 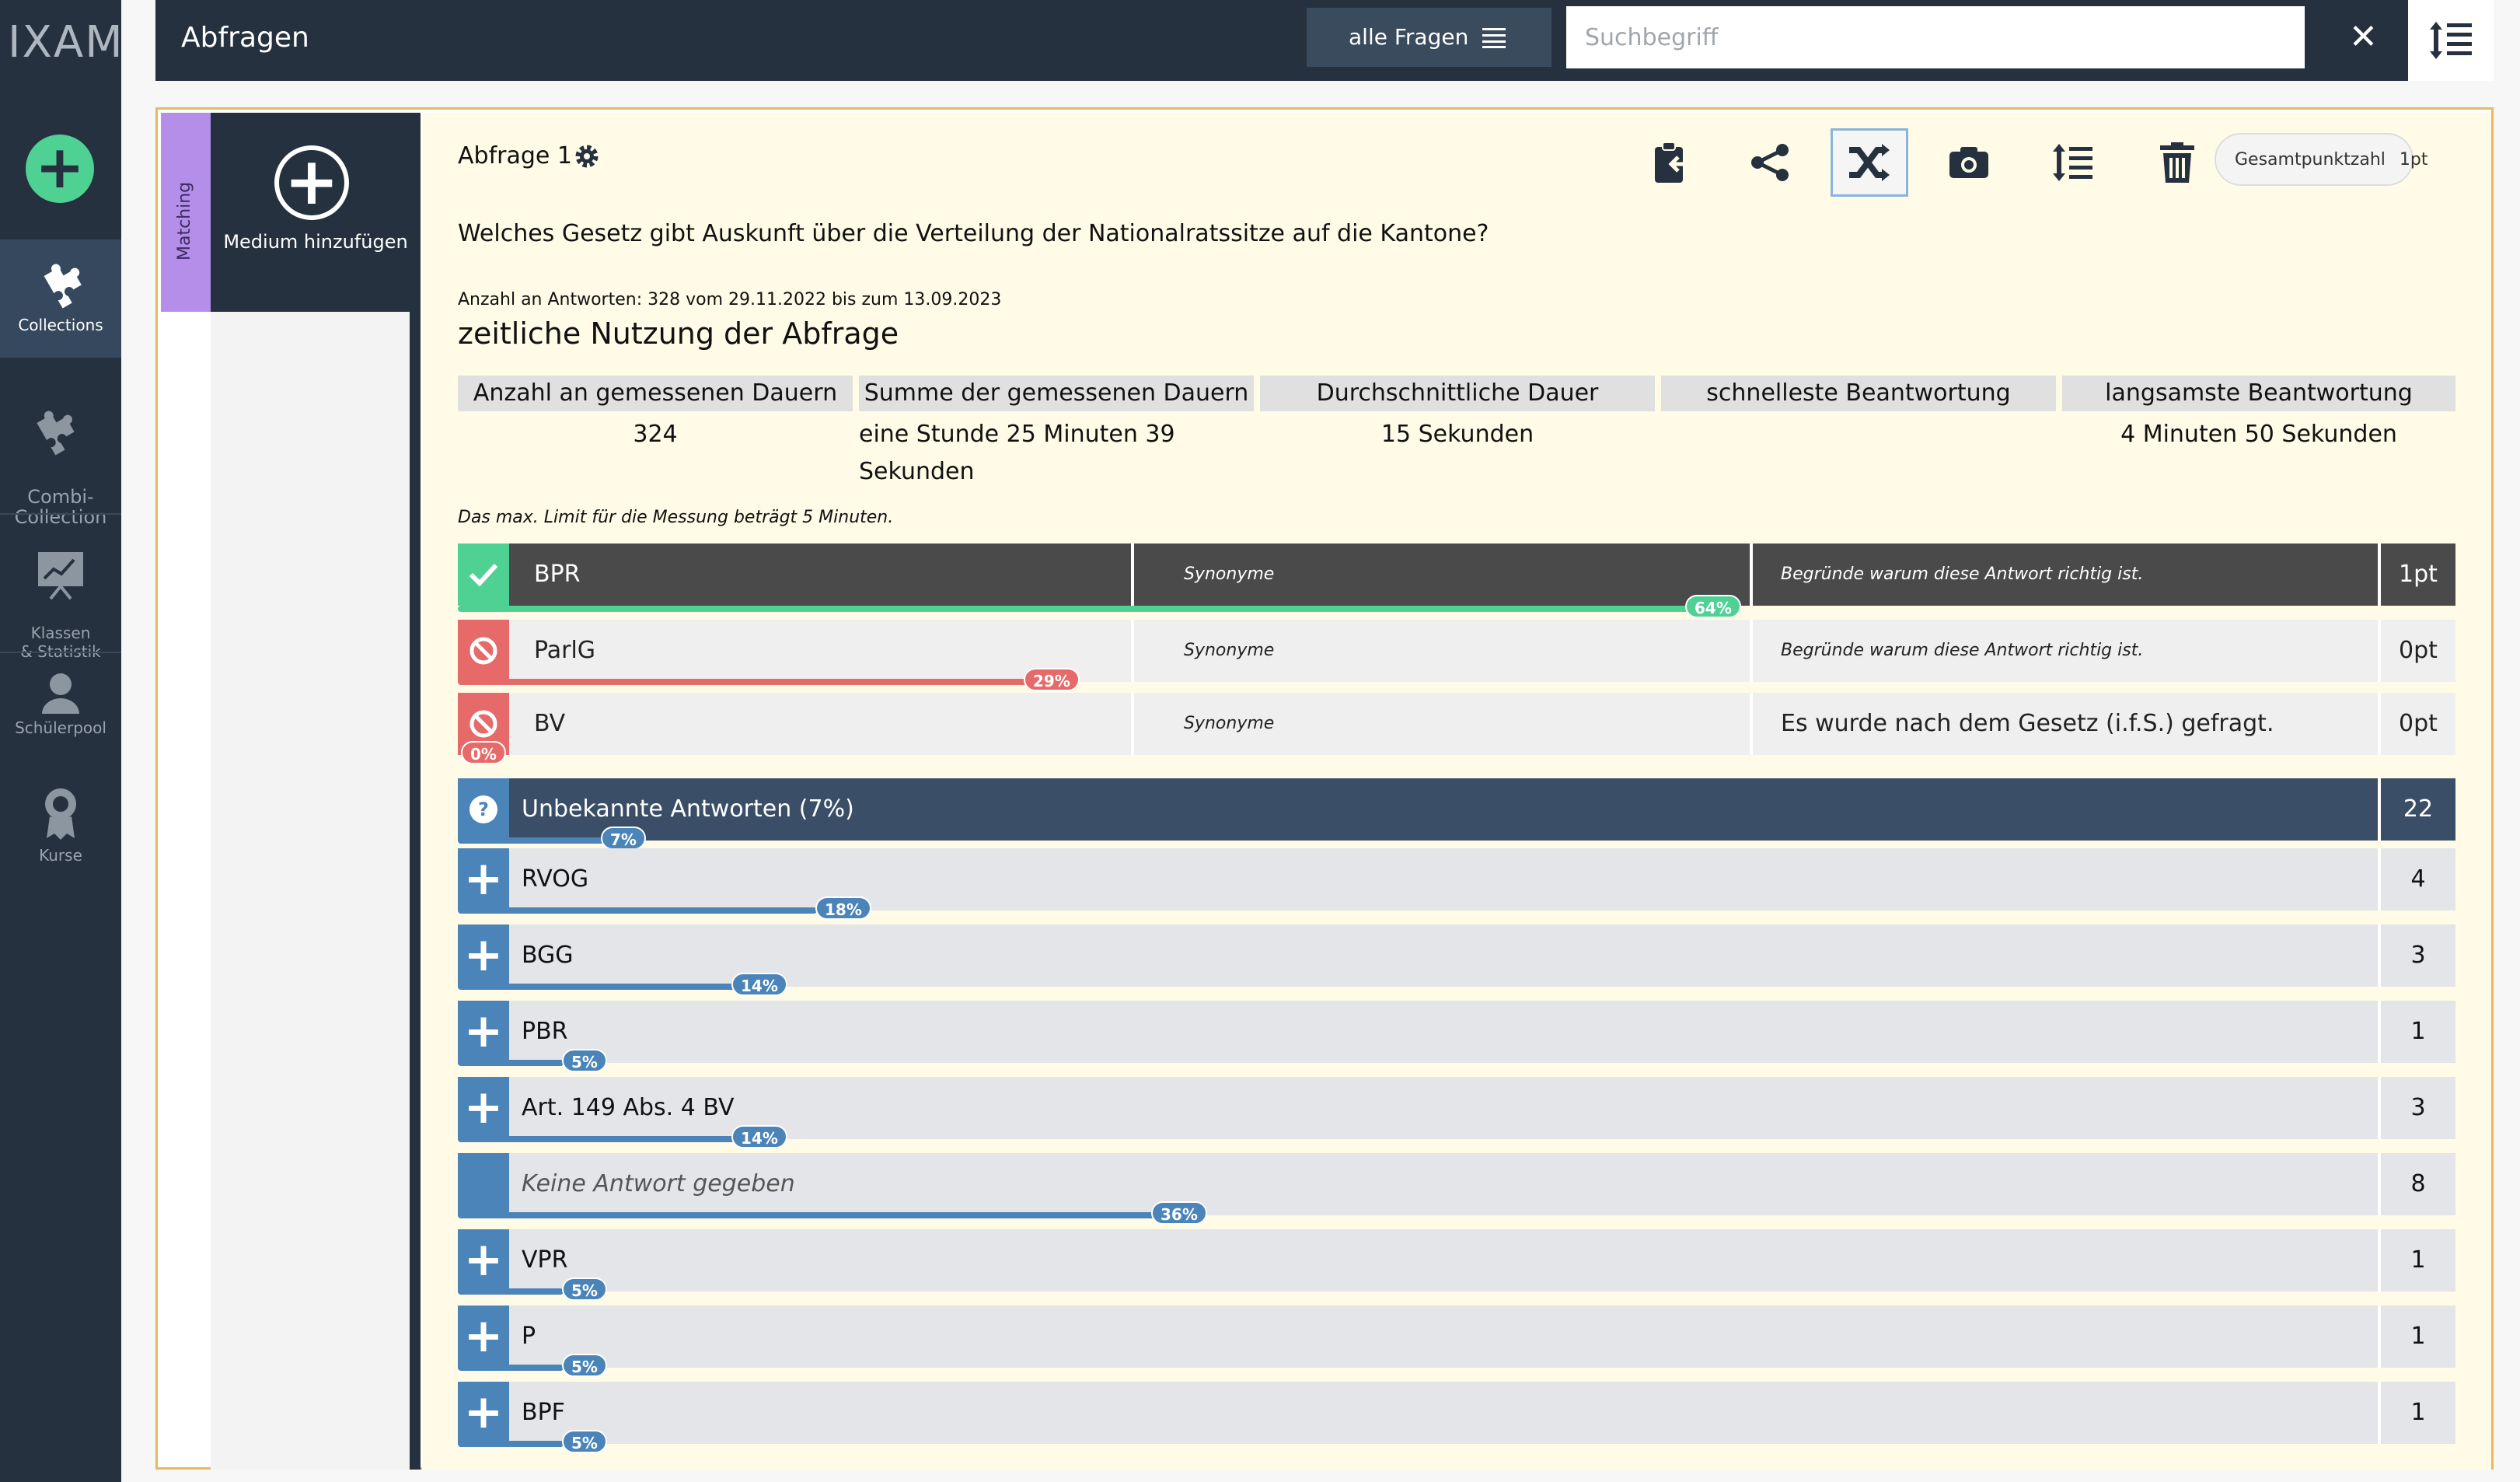 What do you see at coordinates (1494, 38) in the screenshot?
I see `list-icon` at bounding box center [1494, 38].